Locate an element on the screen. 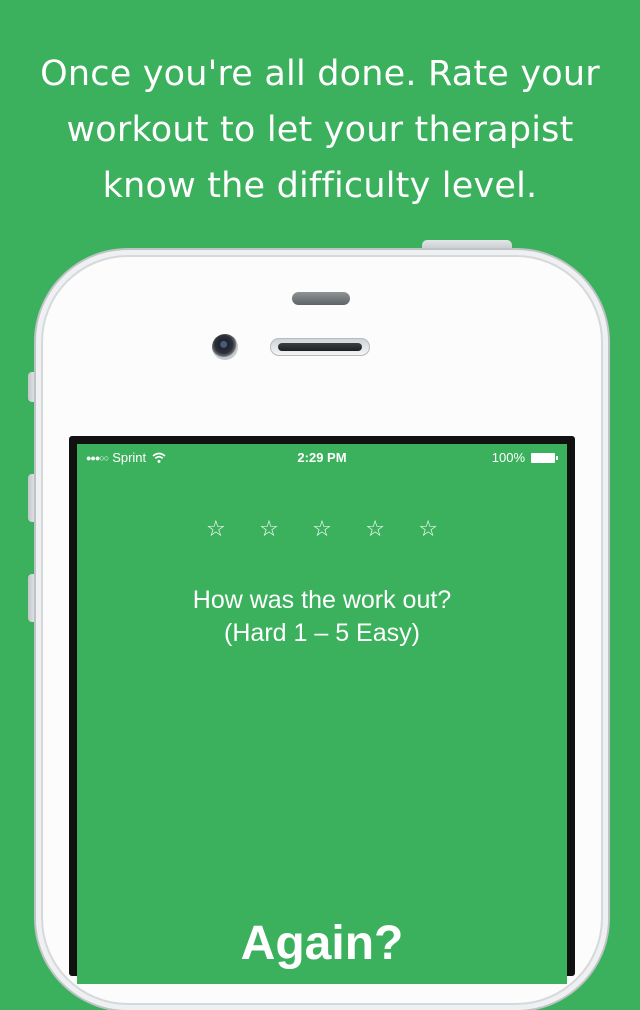 This screenshot has width=640, height=1010. star-rating: ☆ ☆ ☆ ☆ ☆ is located at coordinates (322, 530).